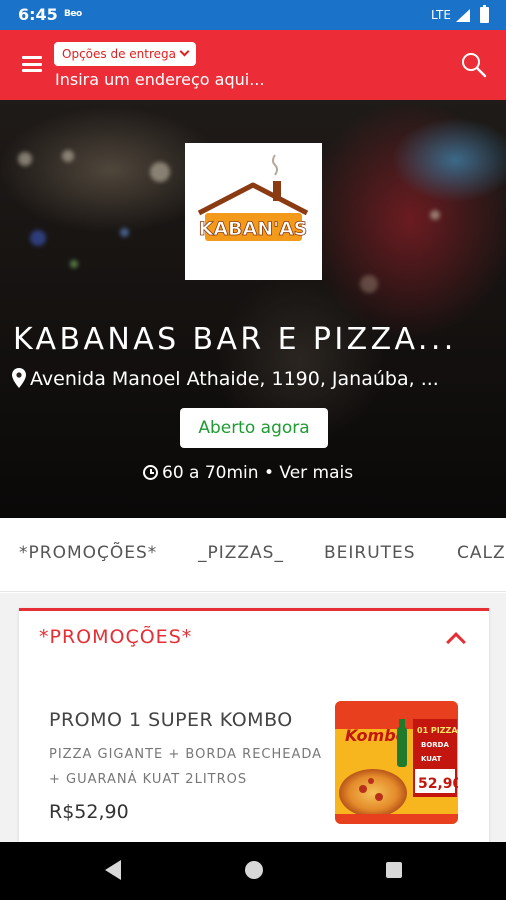  What do you see at coordinates (316, 473) in the screenshot?
I see `see-more-link: Ver mais` at bounding box center [316, 473].